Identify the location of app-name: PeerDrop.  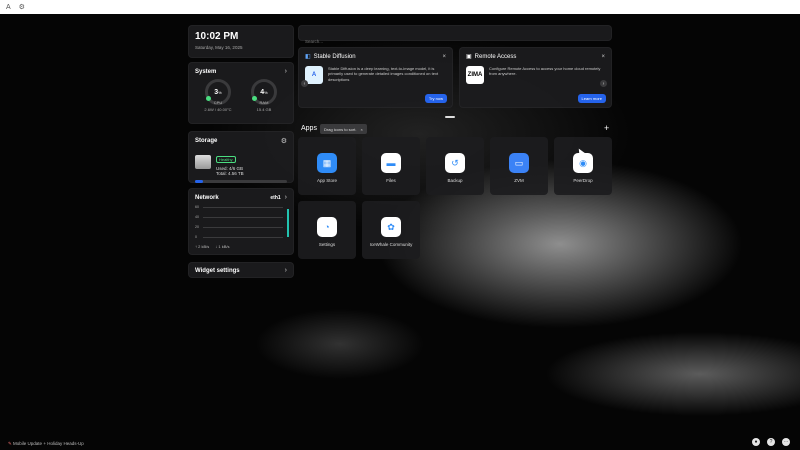
(583, 180).